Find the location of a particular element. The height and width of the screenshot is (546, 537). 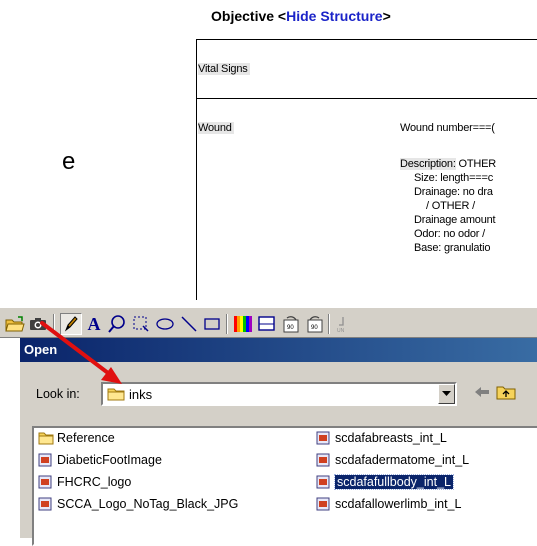

line-icon is located at coordinates (189, 324).